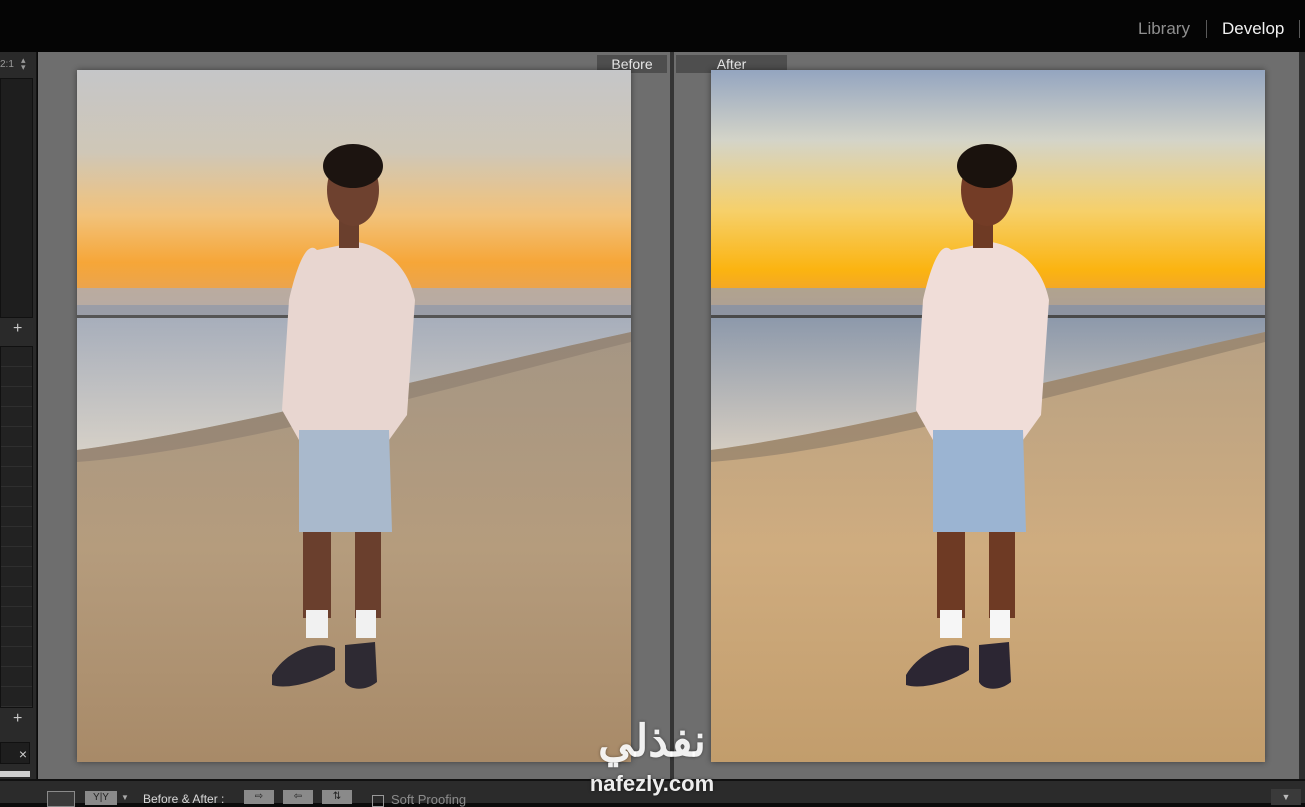  Describe the element at coordinates (16, 198) in the screenshot. I see `navigator-preview` at that location.